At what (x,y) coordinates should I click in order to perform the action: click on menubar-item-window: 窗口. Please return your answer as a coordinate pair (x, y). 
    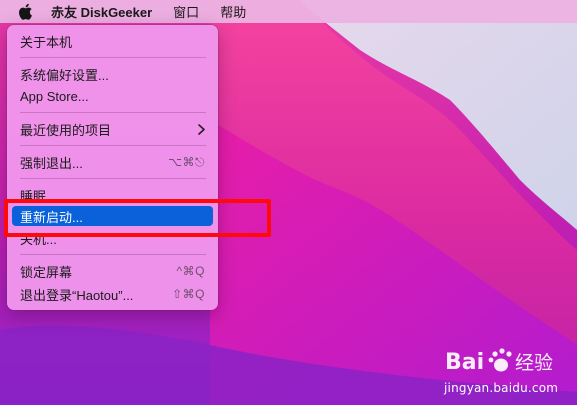
    Looking at the image, I should click on (186, 11).